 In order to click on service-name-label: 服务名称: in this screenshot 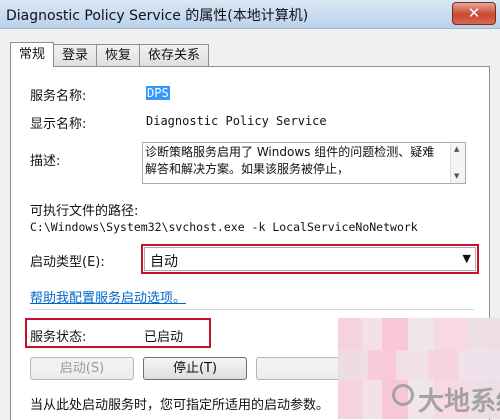, I will do `click(58, 96)`.